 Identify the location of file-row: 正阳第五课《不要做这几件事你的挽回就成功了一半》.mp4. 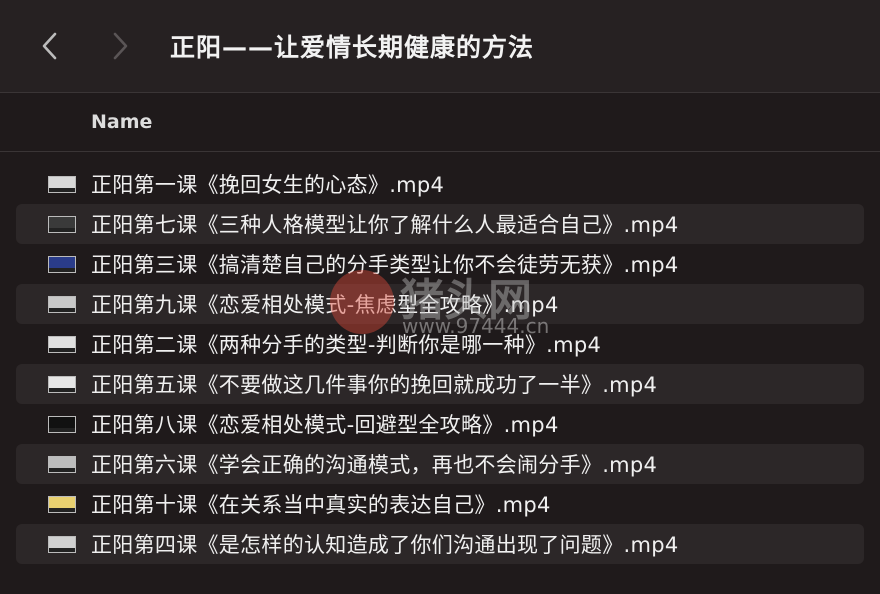
(440, 384).